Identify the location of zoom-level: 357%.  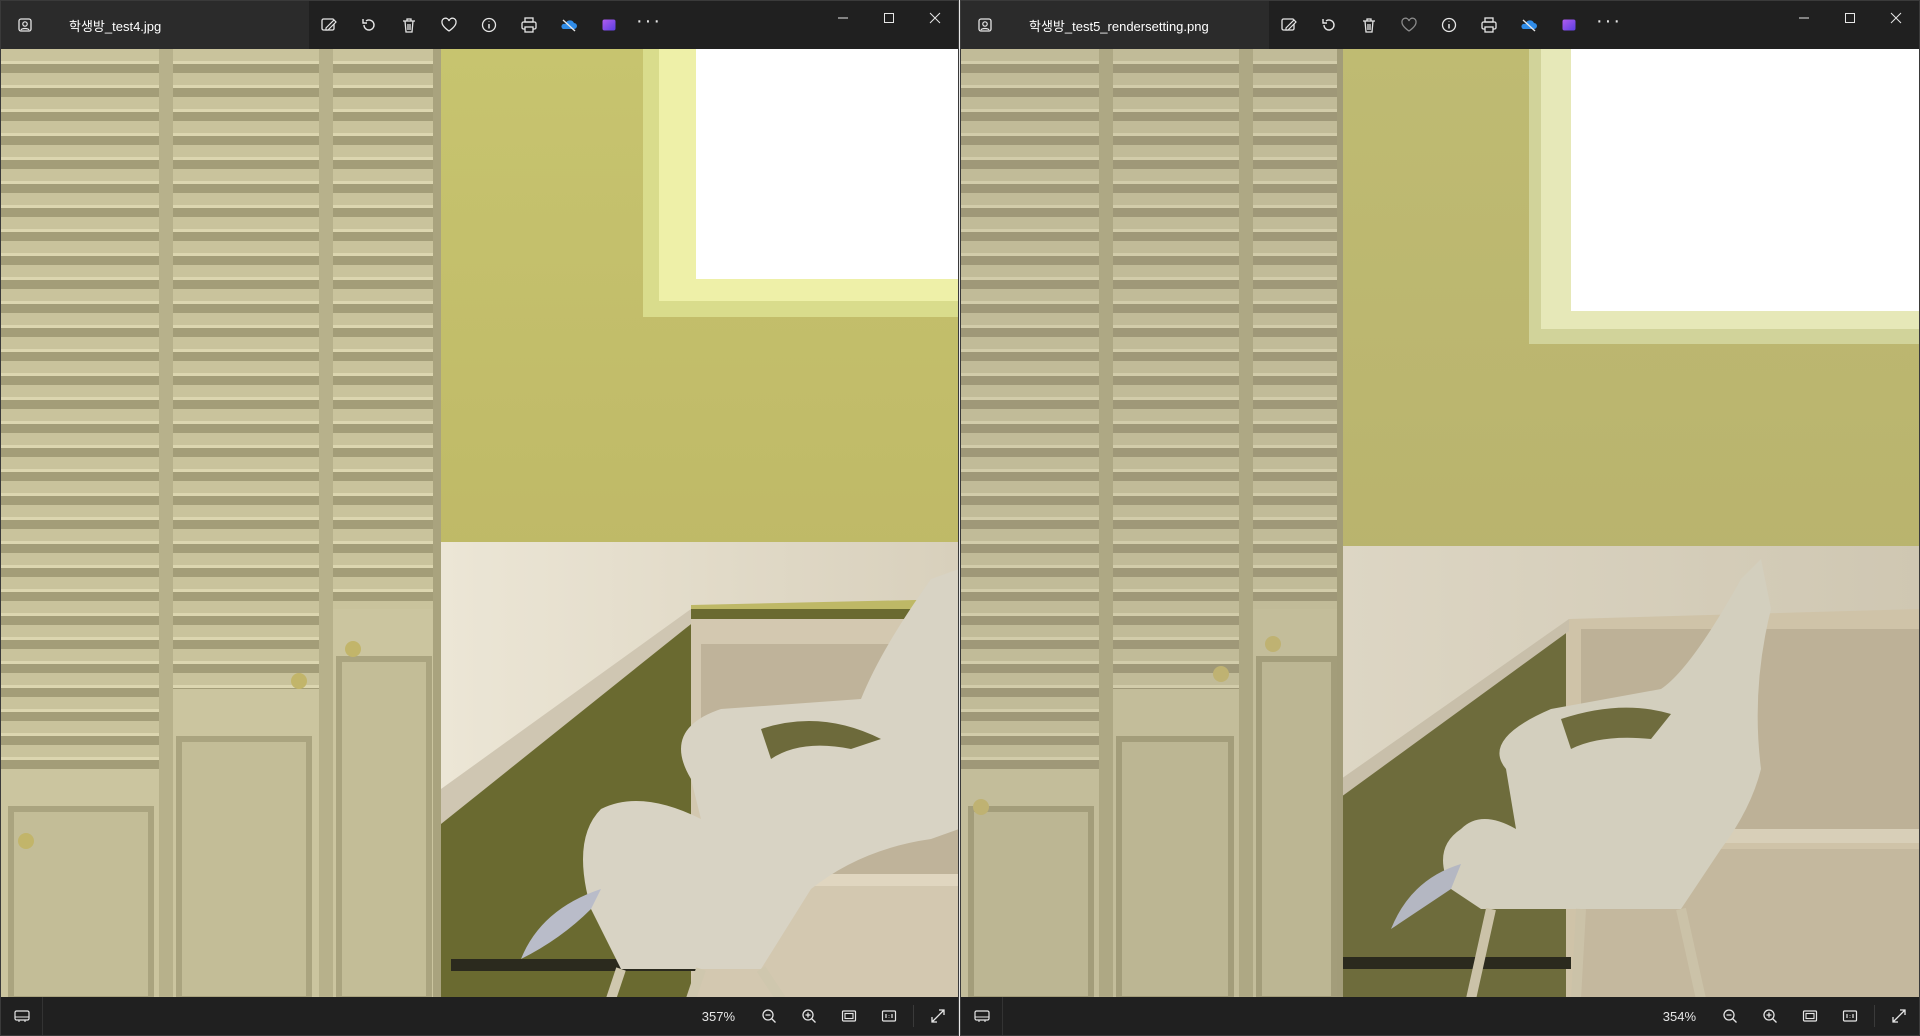
(718, 1016).